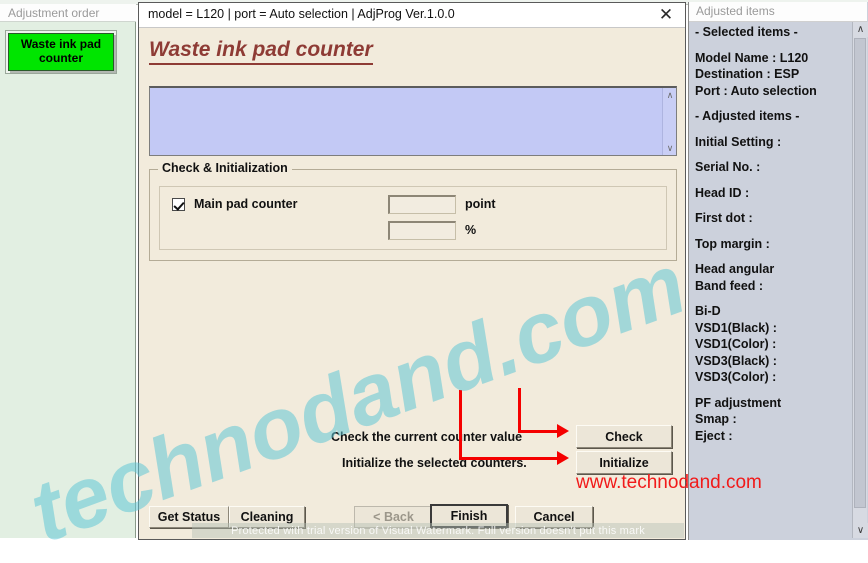 The height and width of the screenshot is (563, 868). I want to click on list-item: VSD1(Color) :, so click(736, 344).